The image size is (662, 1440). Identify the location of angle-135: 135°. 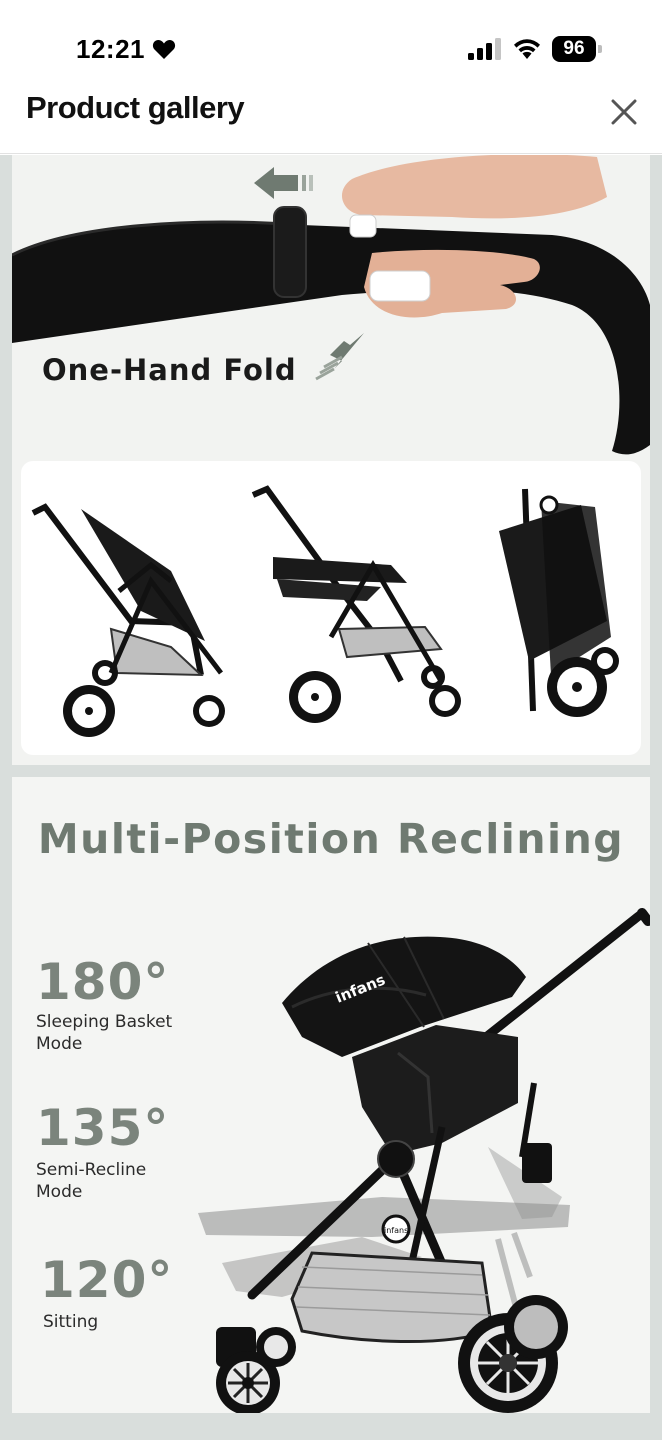
(103, 1128).